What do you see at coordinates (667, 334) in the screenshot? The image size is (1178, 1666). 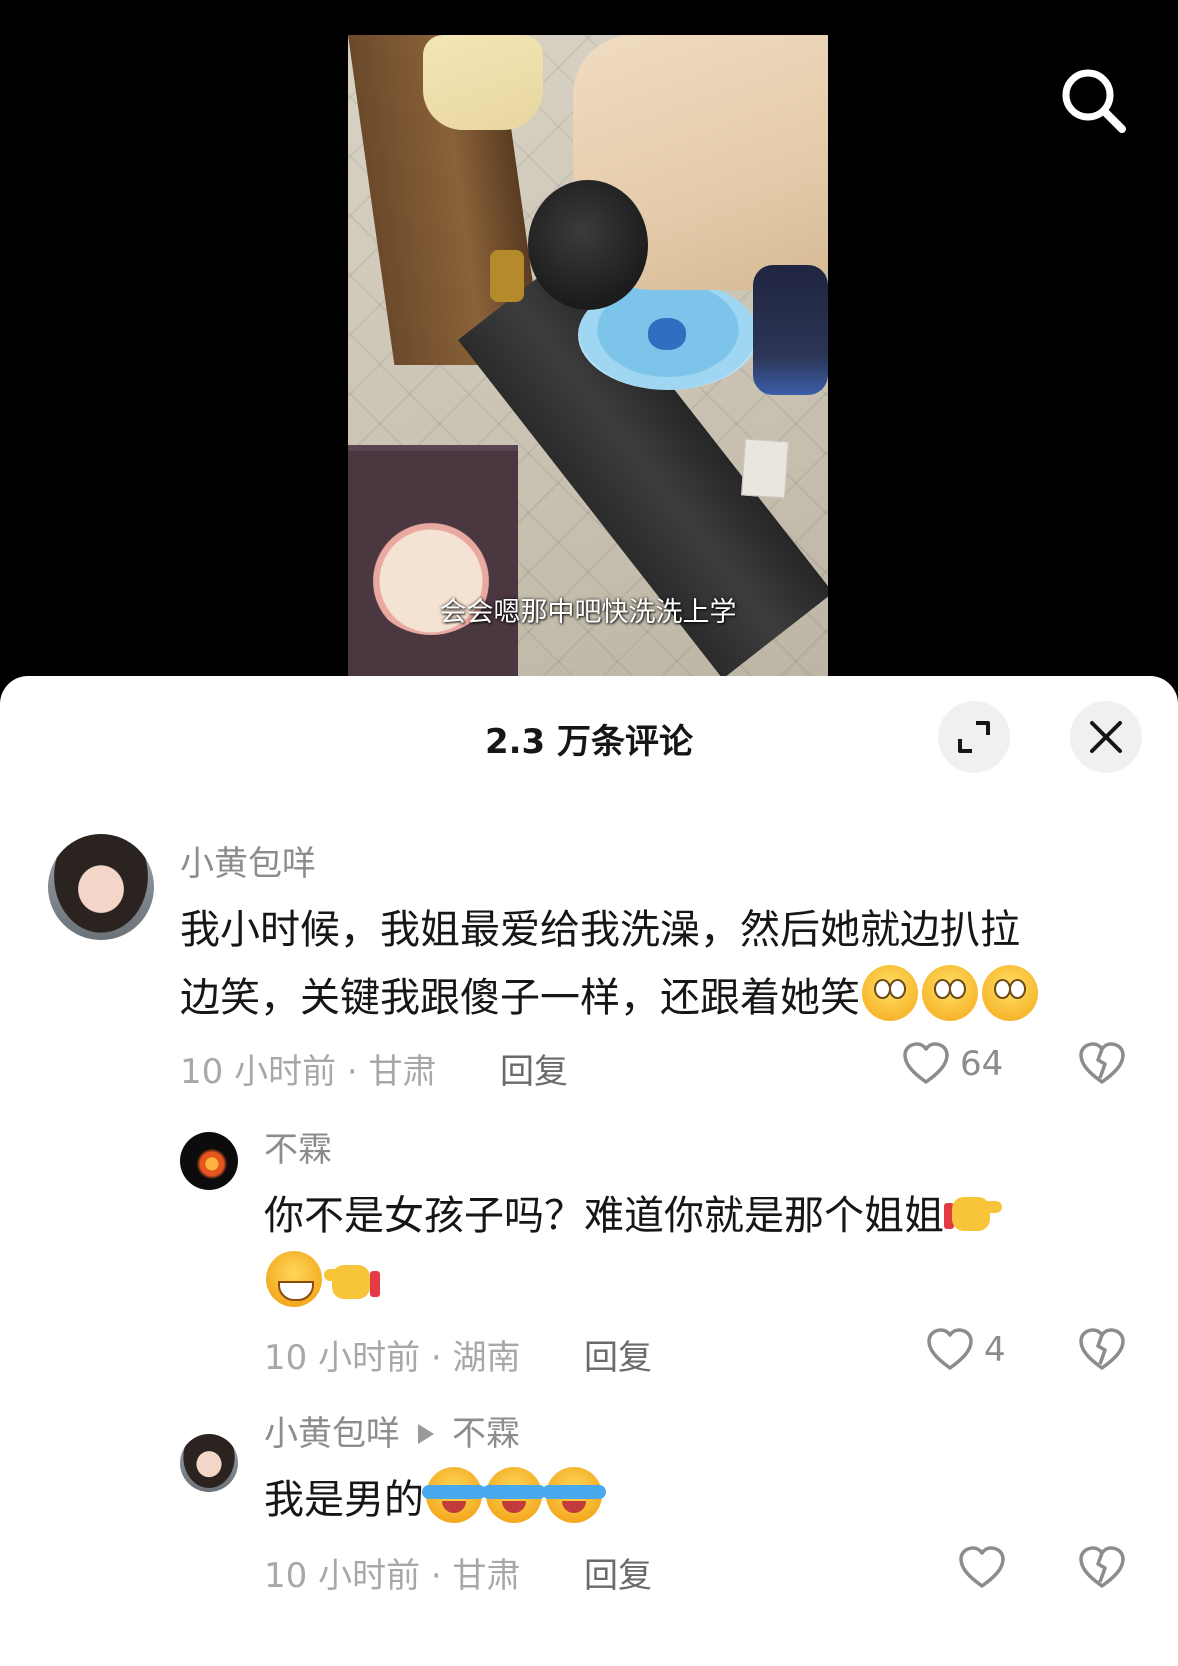 I see `basin-cat-print` at bounding box center [667, 334].